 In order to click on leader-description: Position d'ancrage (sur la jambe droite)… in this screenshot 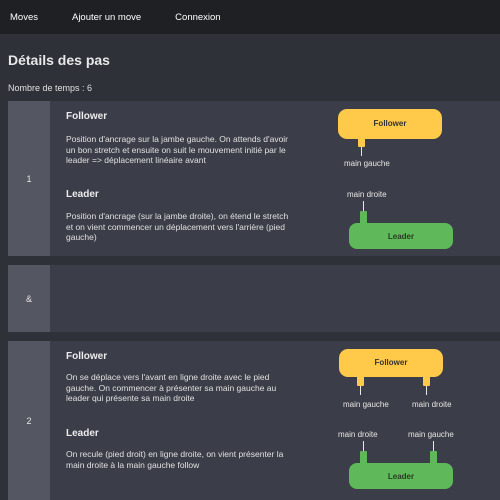, I will do `click(177, 226)`.